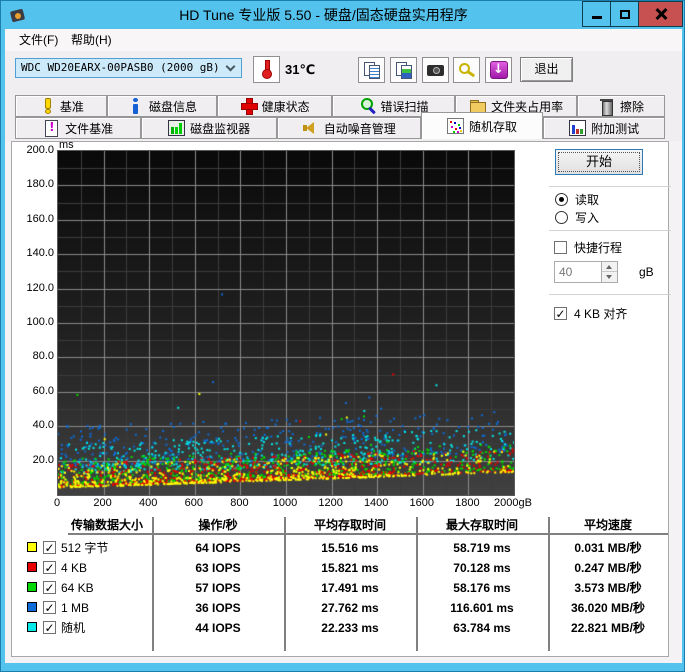 Image resolution: width=685 pixels, height=672 pixels. What do you see at coordinates (66, 145) in the screenshot?
I see `y-axis-unit: ms` at bounding box center [66, 145].